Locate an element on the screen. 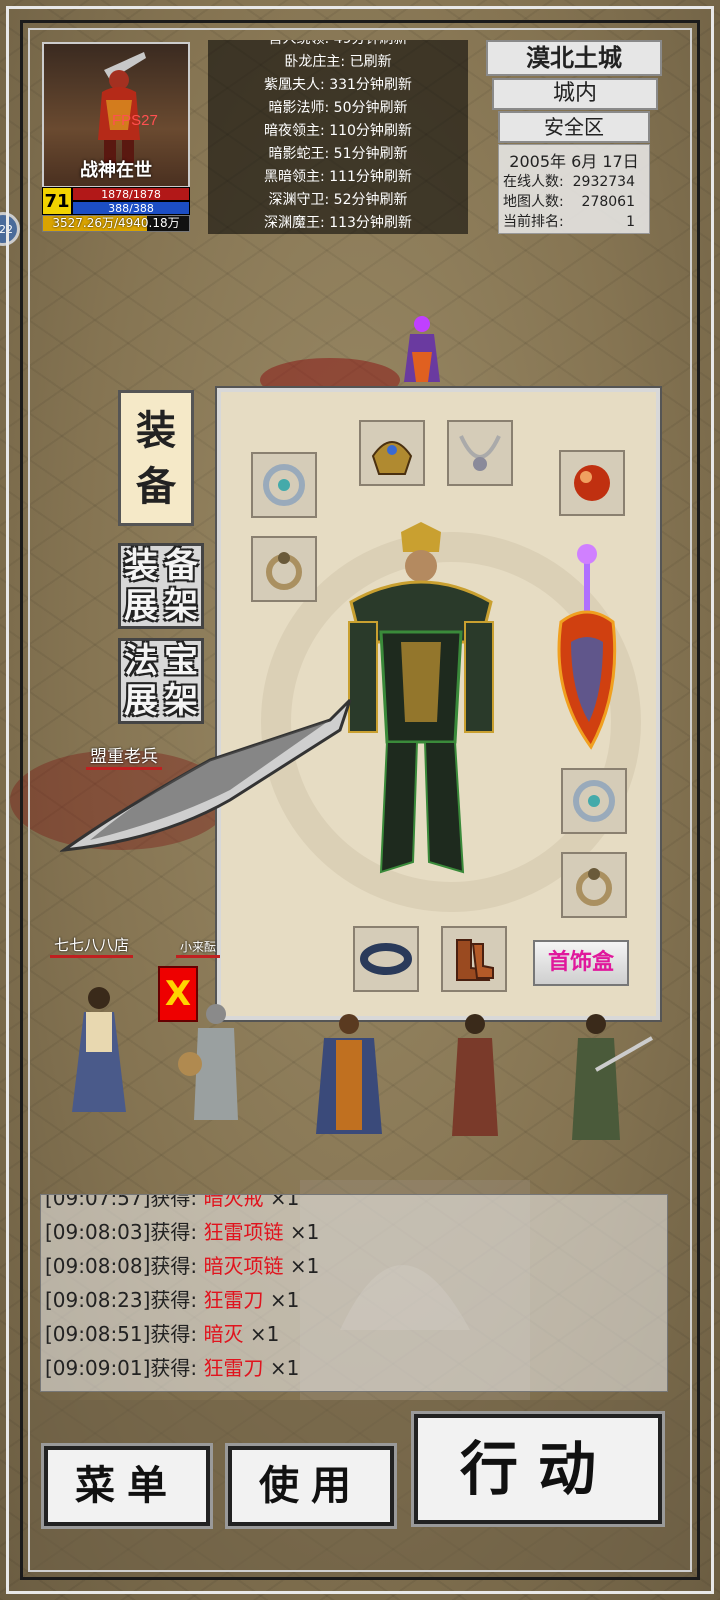 The height and width of the screenshot is (1600, 720). right-bracelet-slot is located at coordinates (594, 801).